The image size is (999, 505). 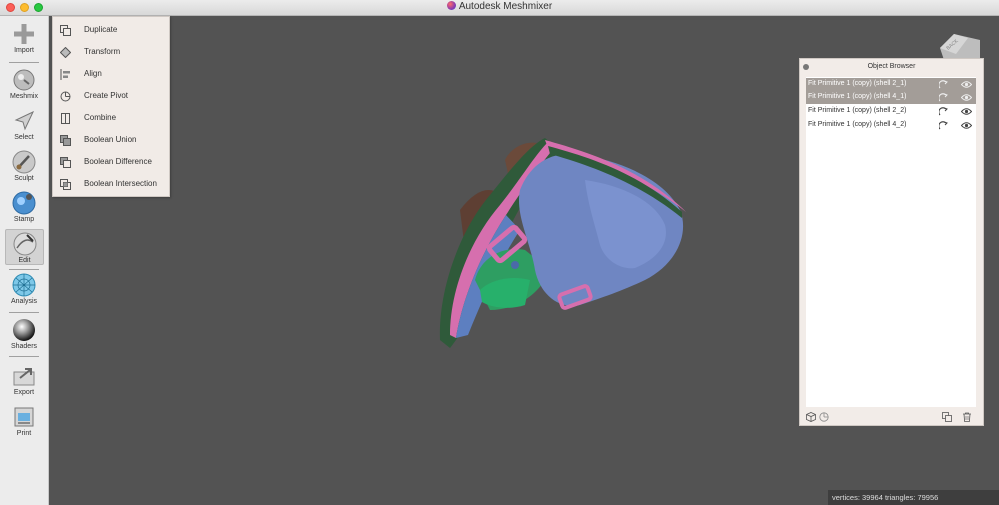 What do you see at coordinates (65, 184) in the screenshot?
I see `boolean-intersection-icon` at bounding box center [65, 184].